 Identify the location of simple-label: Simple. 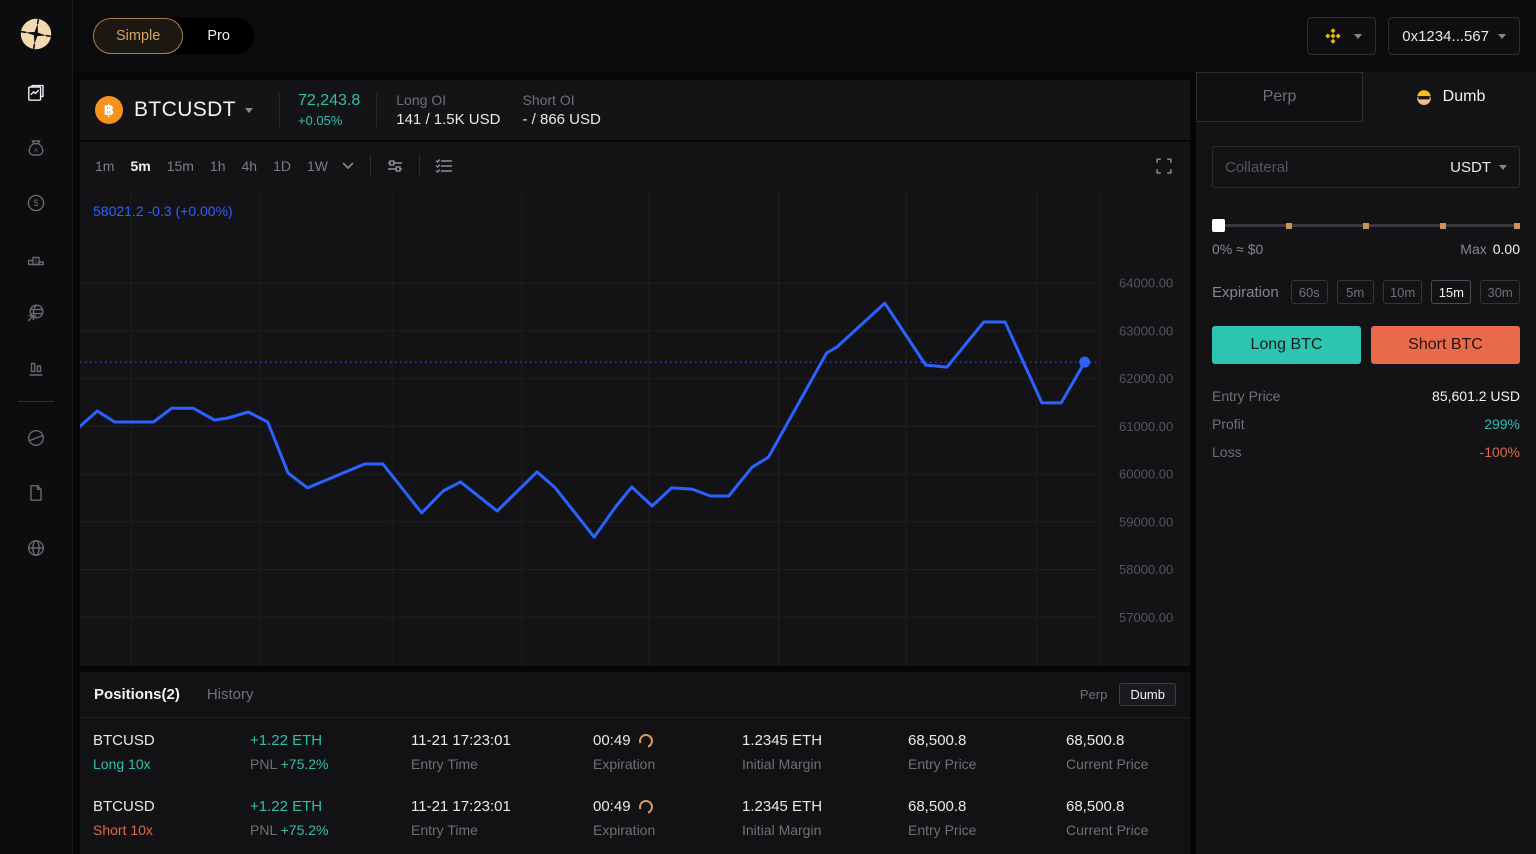
(138, 36).